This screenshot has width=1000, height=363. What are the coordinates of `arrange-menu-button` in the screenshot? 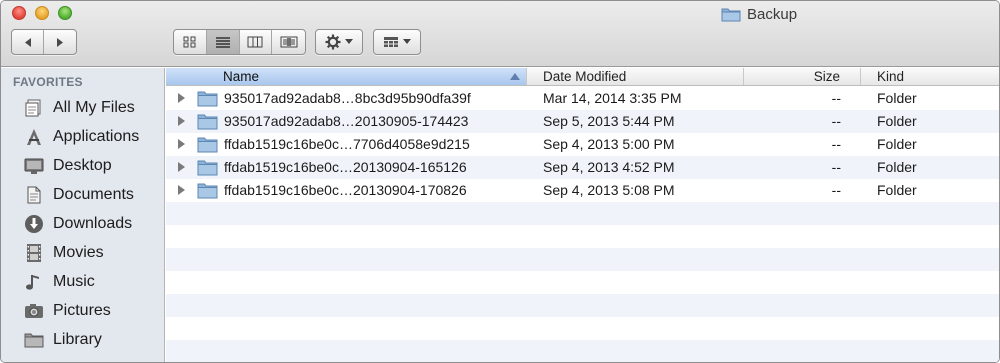 It's located at (397, 42).